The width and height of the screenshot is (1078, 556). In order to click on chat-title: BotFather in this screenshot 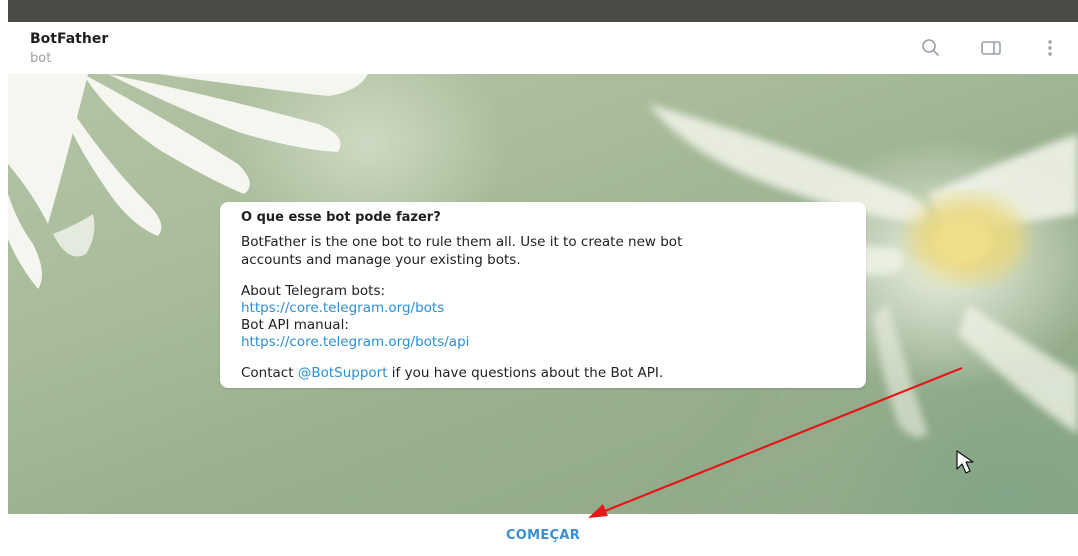, I will do `click(69, 39)`.